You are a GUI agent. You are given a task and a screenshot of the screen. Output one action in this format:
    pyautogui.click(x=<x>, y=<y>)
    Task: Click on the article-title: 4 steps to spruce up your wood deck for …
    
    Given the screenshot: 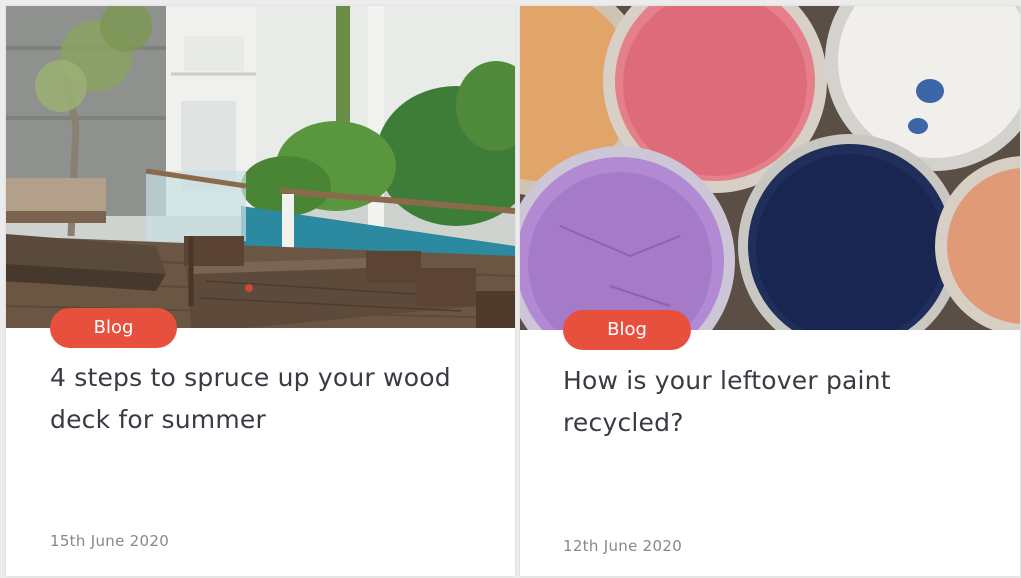 What is the action you would take?
    pyautogui.click(x=260, y=399)
    